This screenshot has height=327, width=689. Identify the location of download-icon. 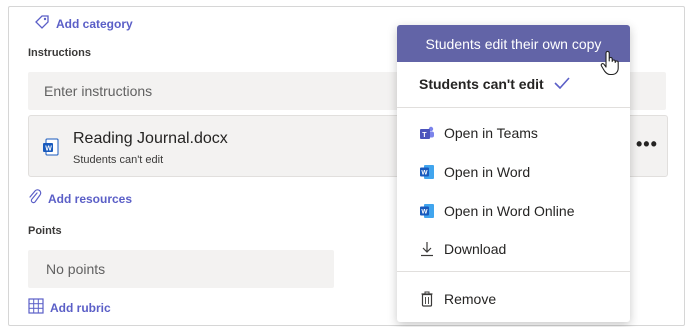
(427, 249).